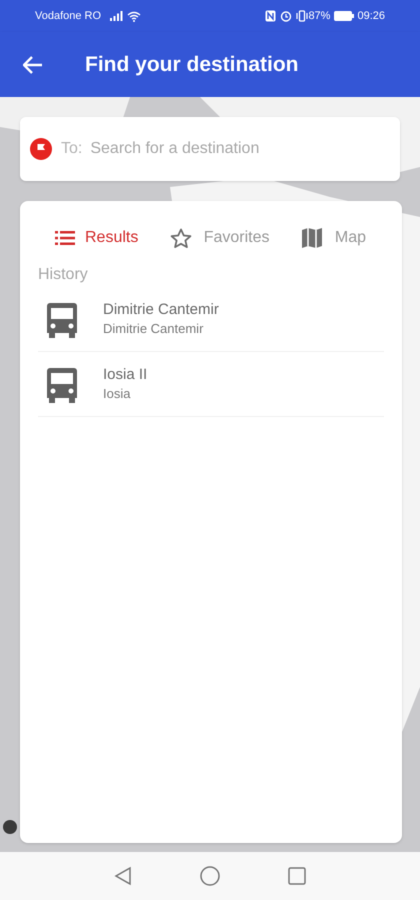 This screenshot has width=420, height=900. Describe the element at coordinates (211, 384) in the screenshot. I see `history-item: Iosia II Iosia` at that location.